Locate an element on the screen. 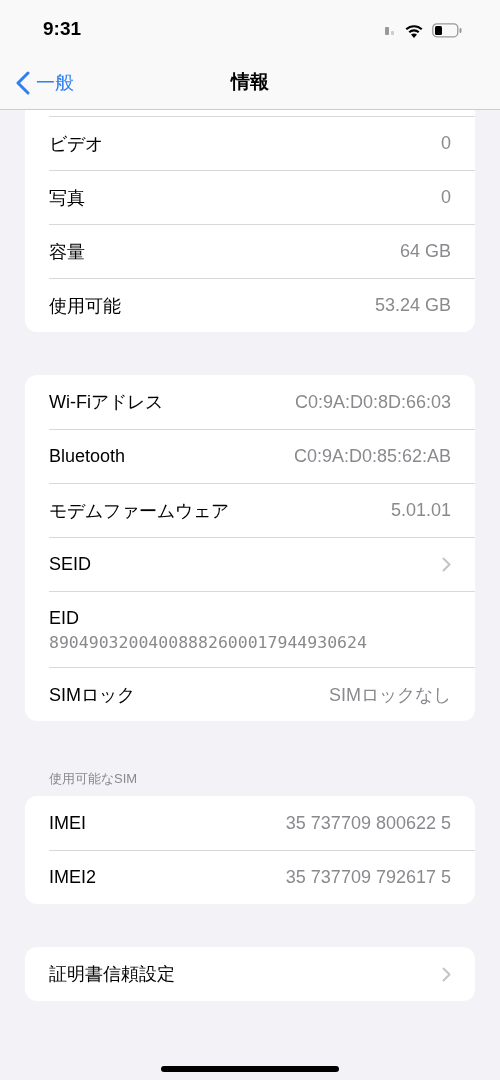 This screenshot has width=500, height=1080. back-chevron-icon is located at coordinates (23, 82).